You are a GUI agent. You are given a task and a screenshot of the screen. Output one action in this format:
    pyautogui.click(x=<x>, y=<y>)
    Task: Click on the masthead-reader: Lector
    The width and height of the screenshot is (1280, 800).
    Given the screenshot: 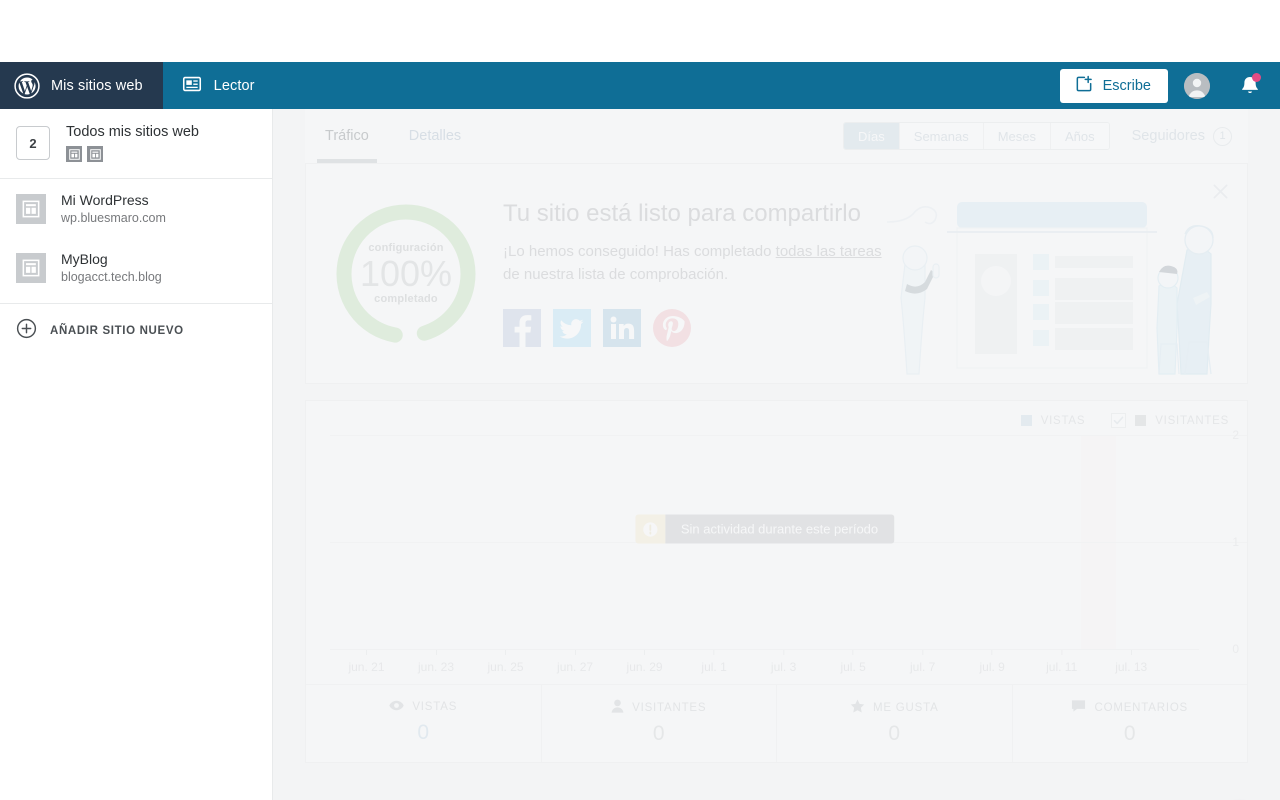 What is the action you would take?
    pyautogui.click(x=218, y=85)
    